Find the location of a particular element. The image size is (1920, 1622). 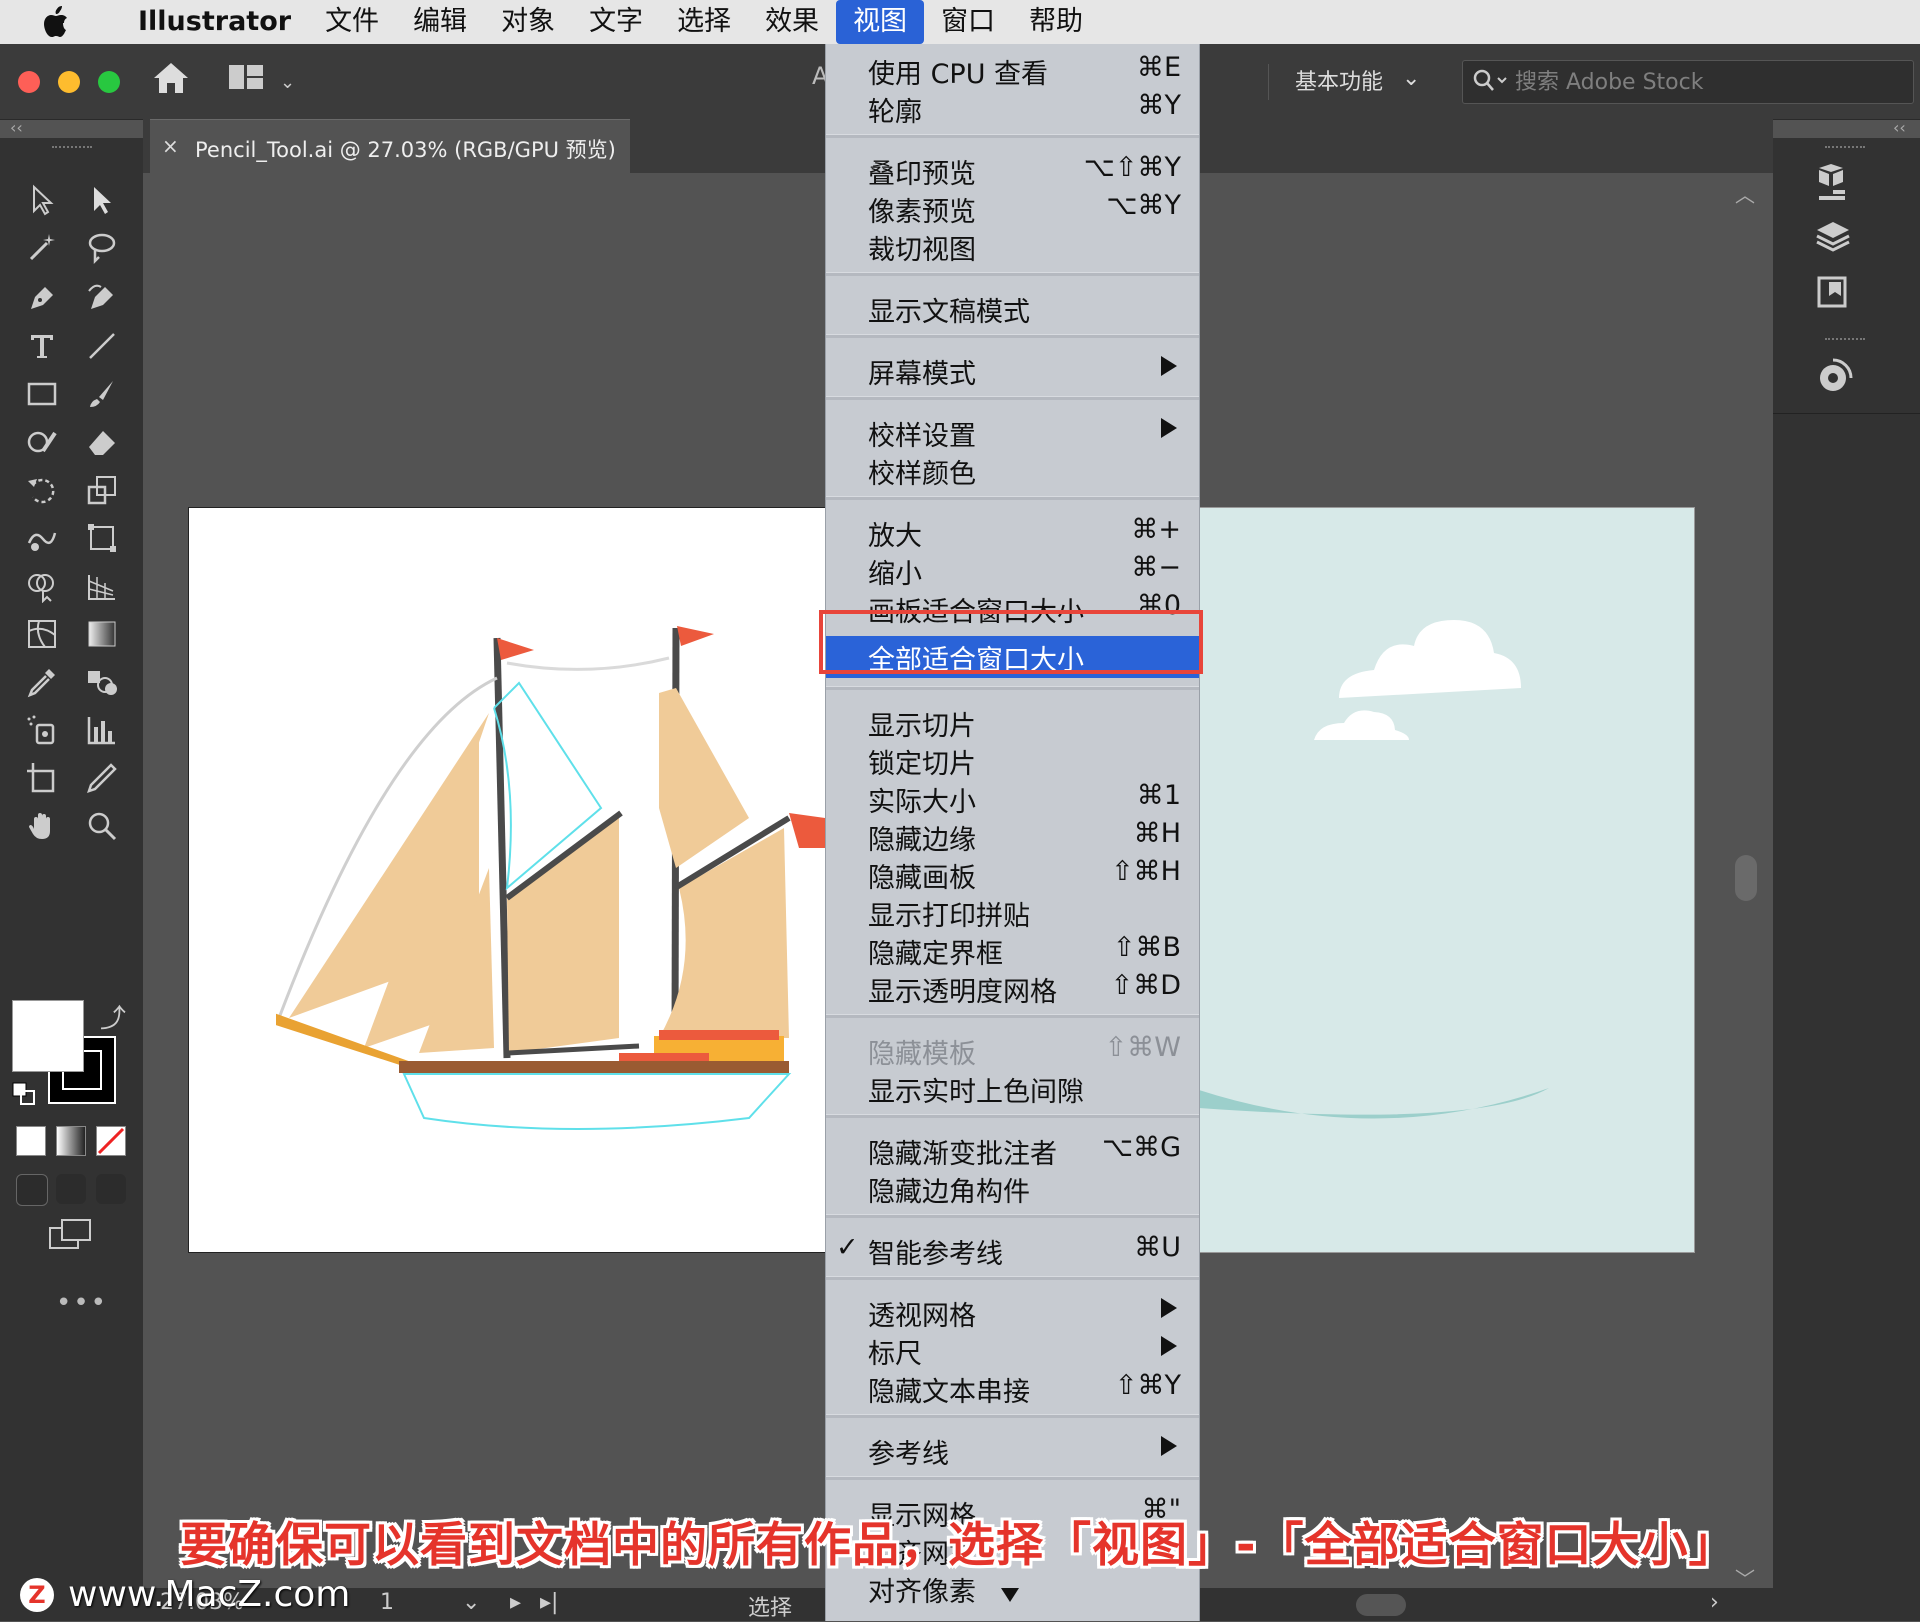

menu-item-3: 叠印预览 ⌥⇧⌘Y is located at coordinates (1012, 170).